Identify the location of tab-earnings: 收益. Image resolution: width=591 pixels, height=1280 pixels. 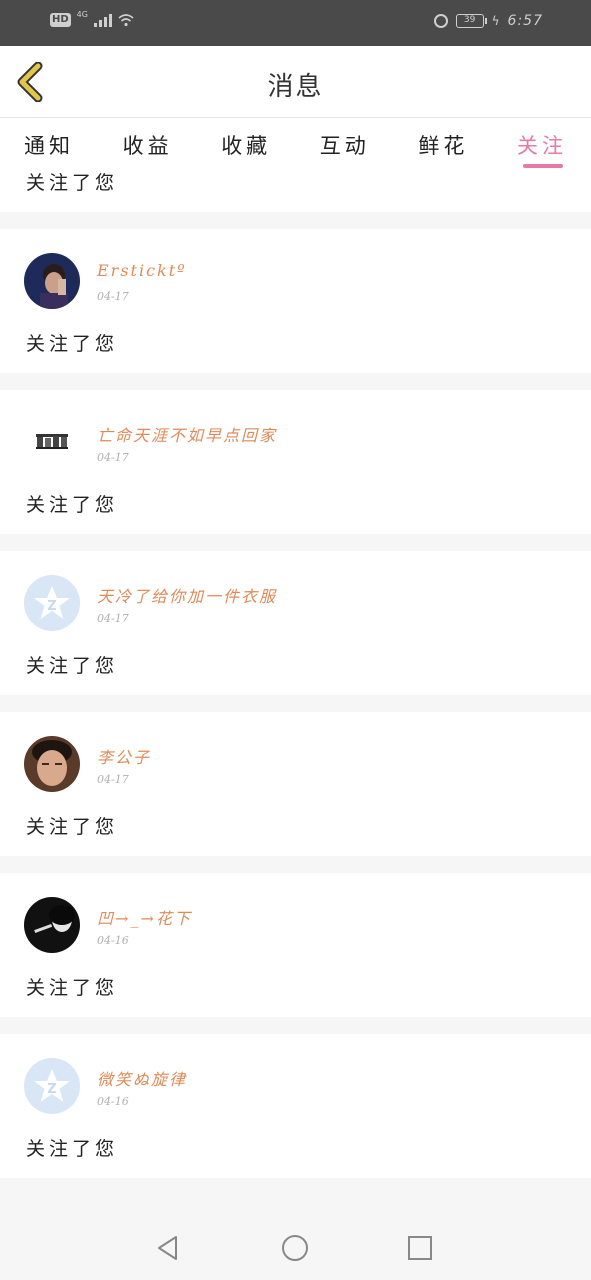
(148, 147).